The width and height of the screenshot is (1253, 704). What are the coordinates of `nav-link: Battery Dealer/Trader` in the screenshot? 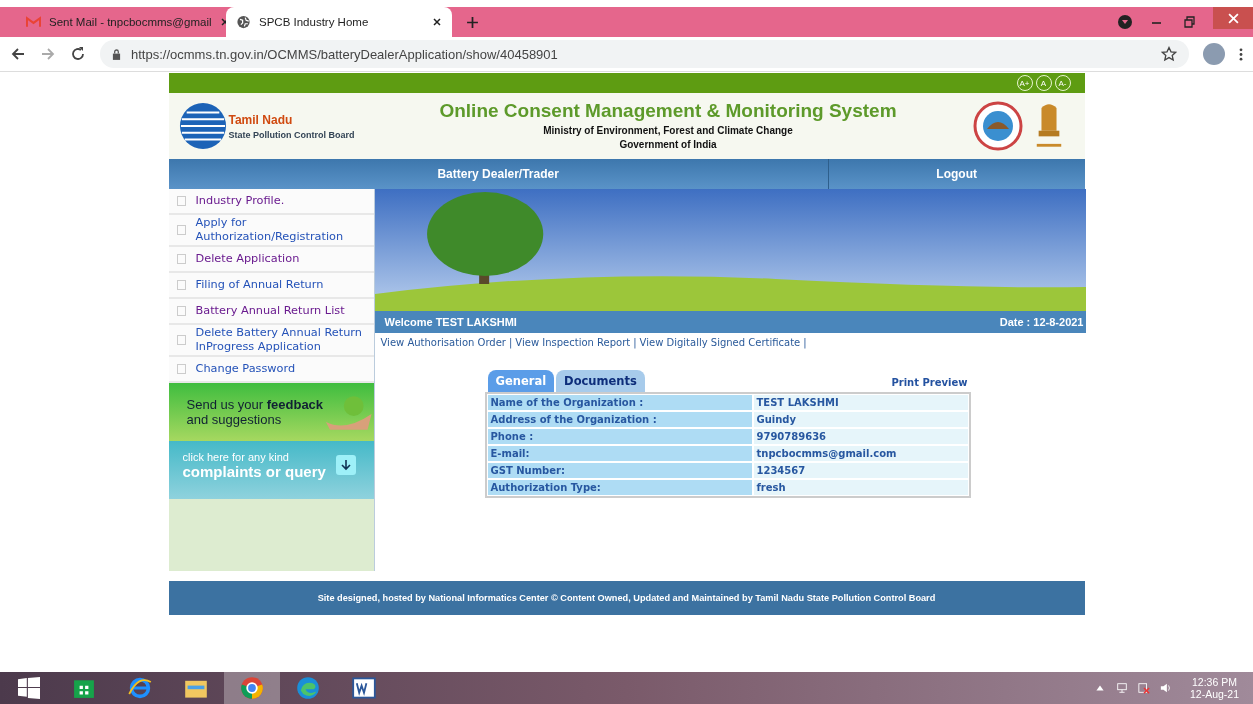 It's located at (498, 174).